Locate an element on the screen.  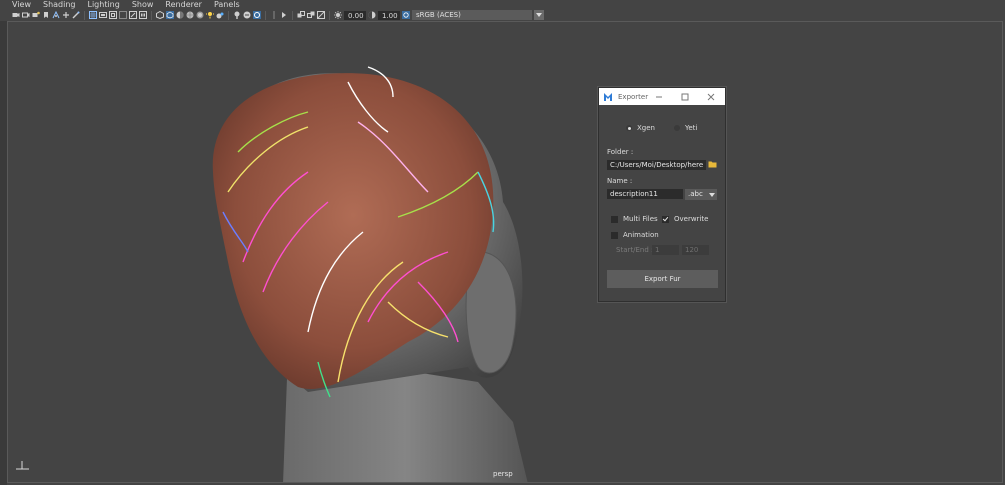
gate-mask-icon is located at coordinates (93, 15).